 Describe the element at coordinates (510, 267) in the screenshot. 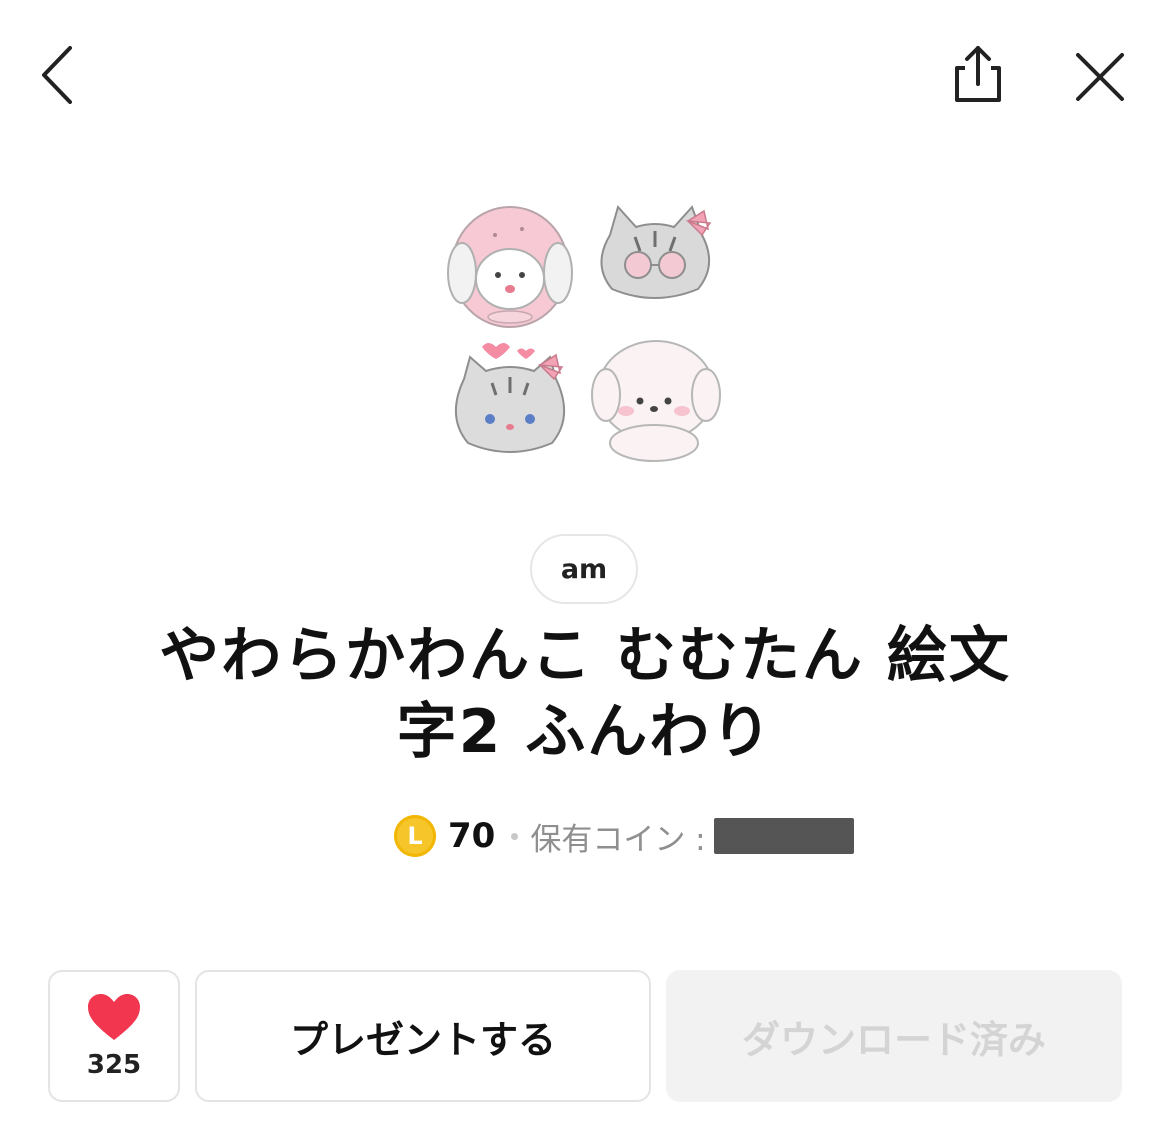

I see `bunny-hood-emoji` at that location.